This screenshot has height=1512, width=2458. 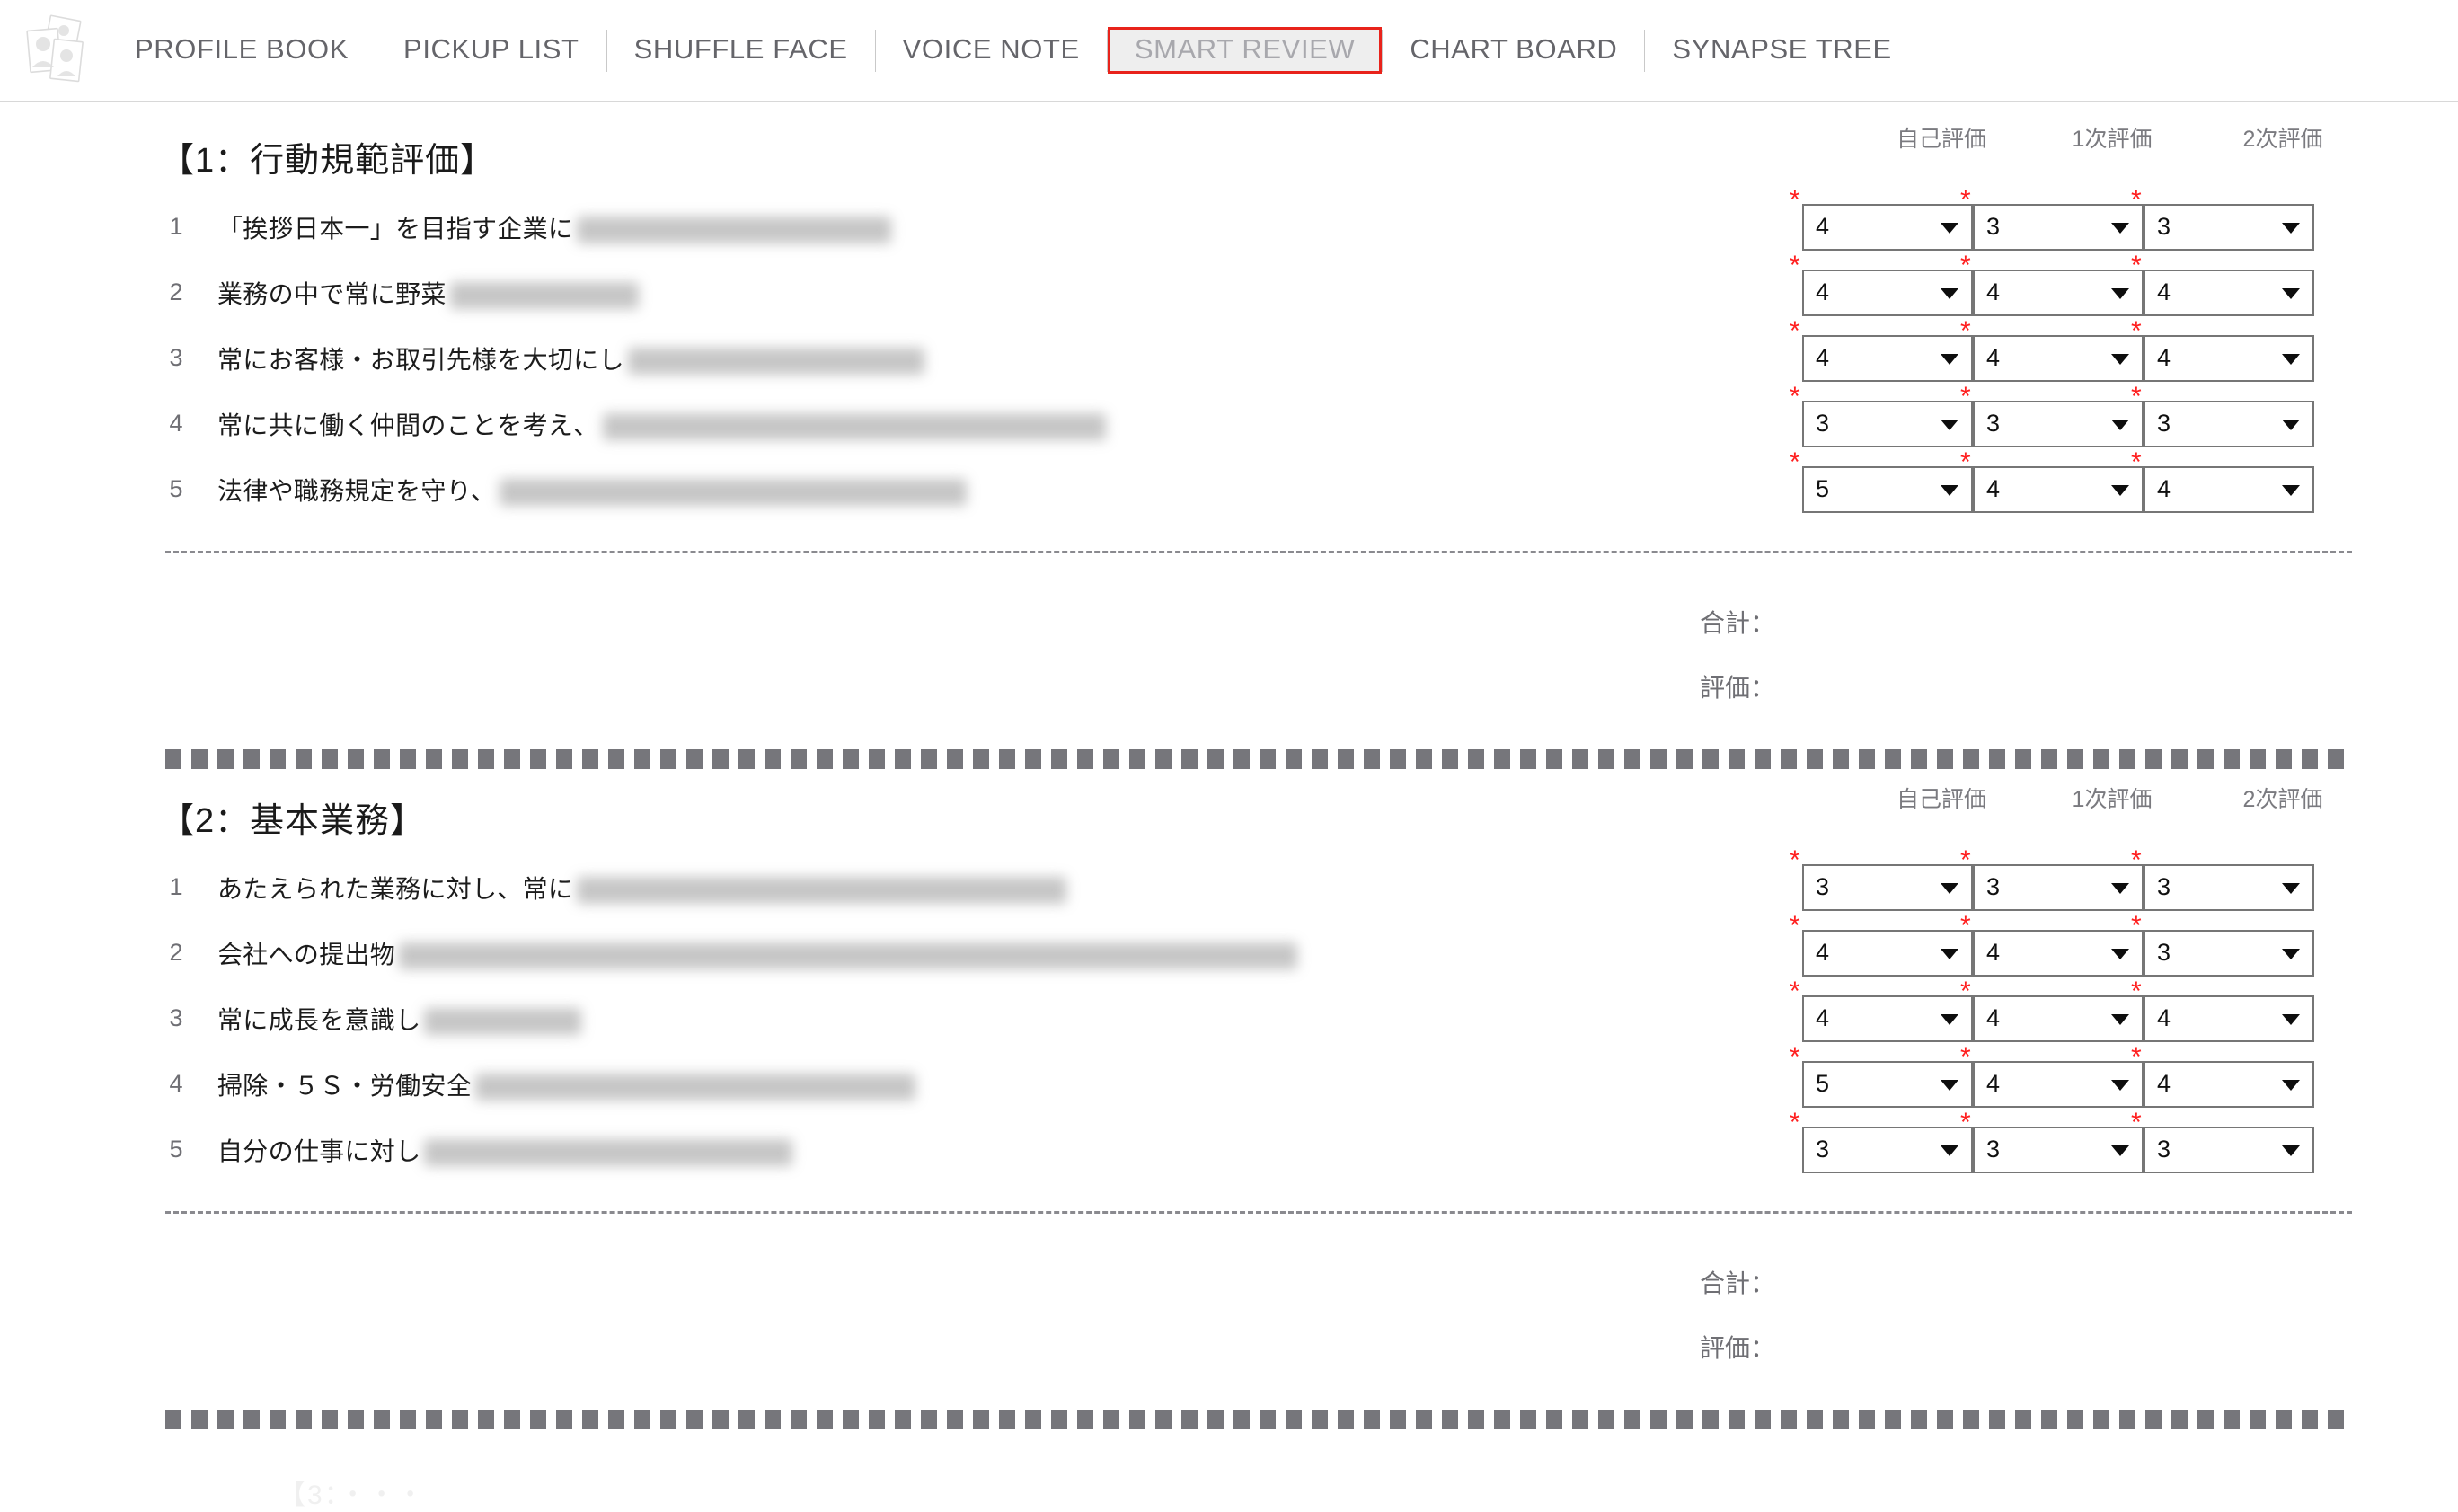 What do you see at coordinates (1823, 489) in the screenshot?
I see `rating-select-value: 5` at bounding box center [1823, 489].